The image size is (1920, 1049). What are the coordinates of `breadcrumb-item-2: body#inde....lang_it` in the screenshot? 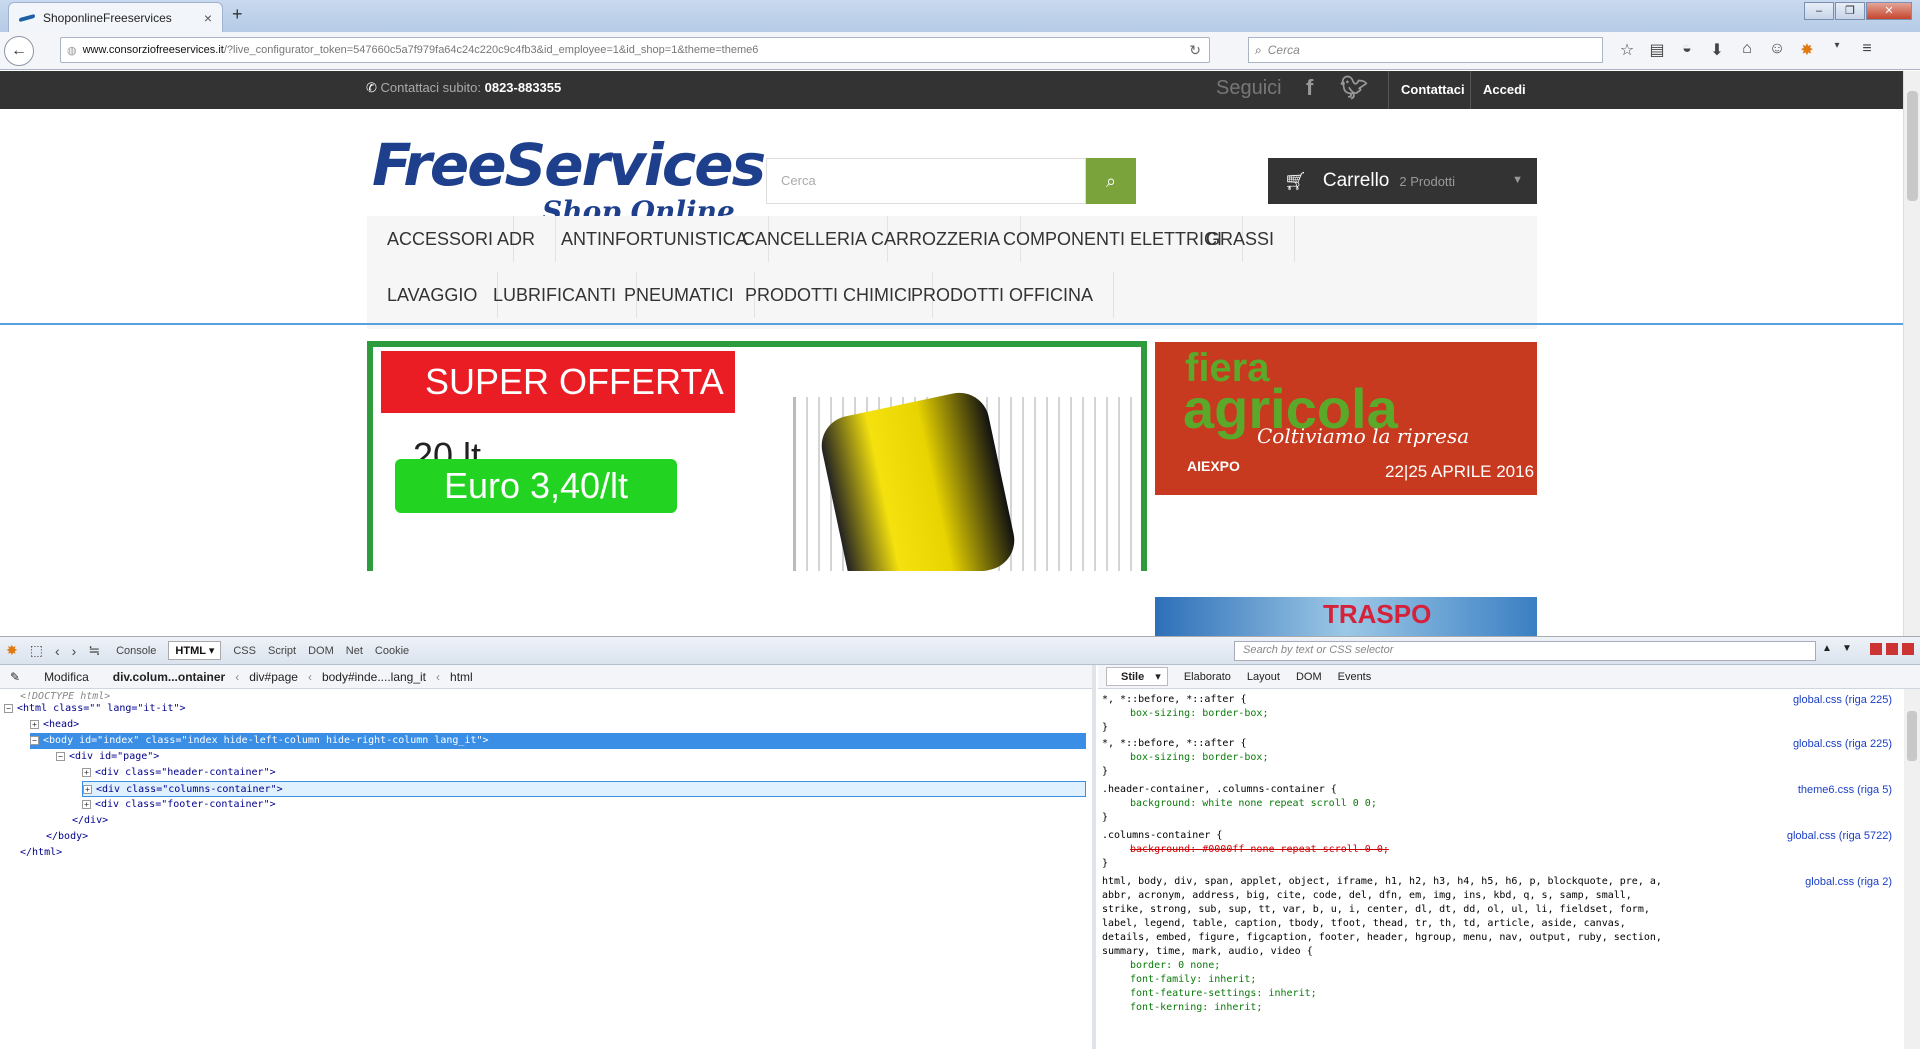 It's located at (374, 677).